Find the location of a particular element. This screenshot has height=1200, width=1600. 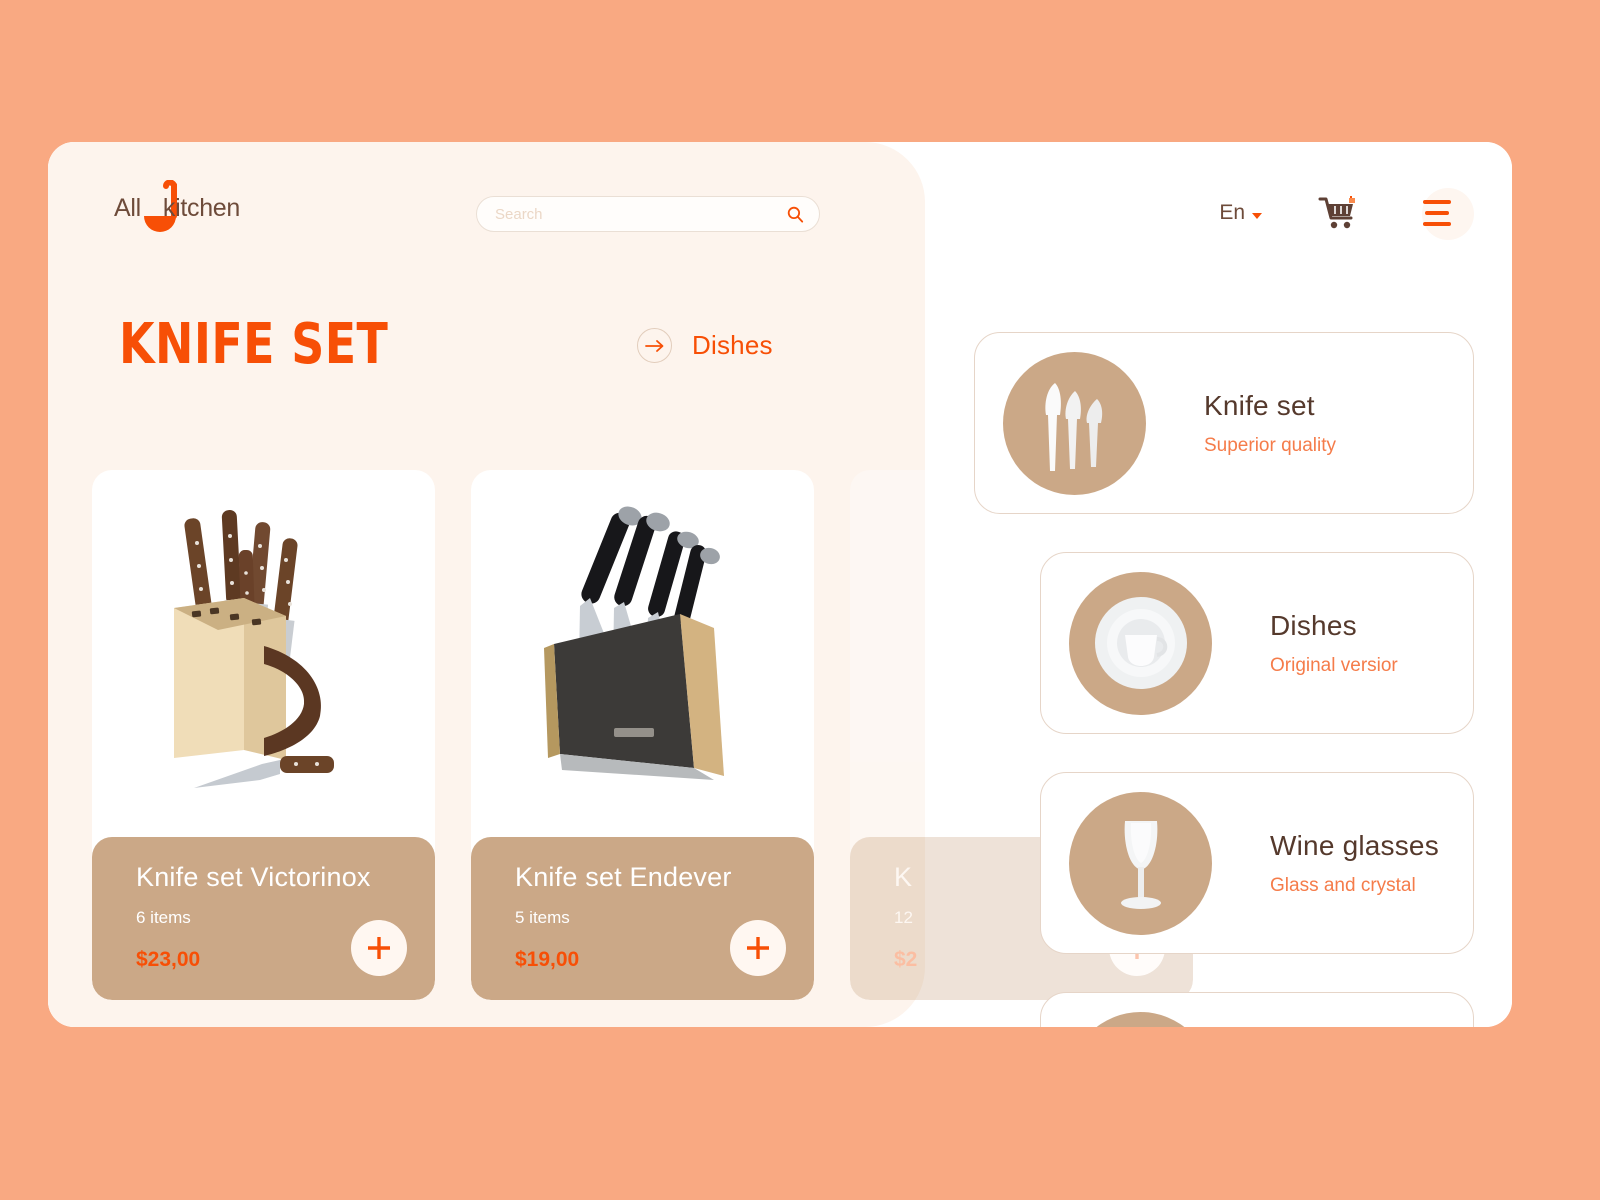

category-card-dishes: Dishes Original versior is located at coordinates (1257, 643).